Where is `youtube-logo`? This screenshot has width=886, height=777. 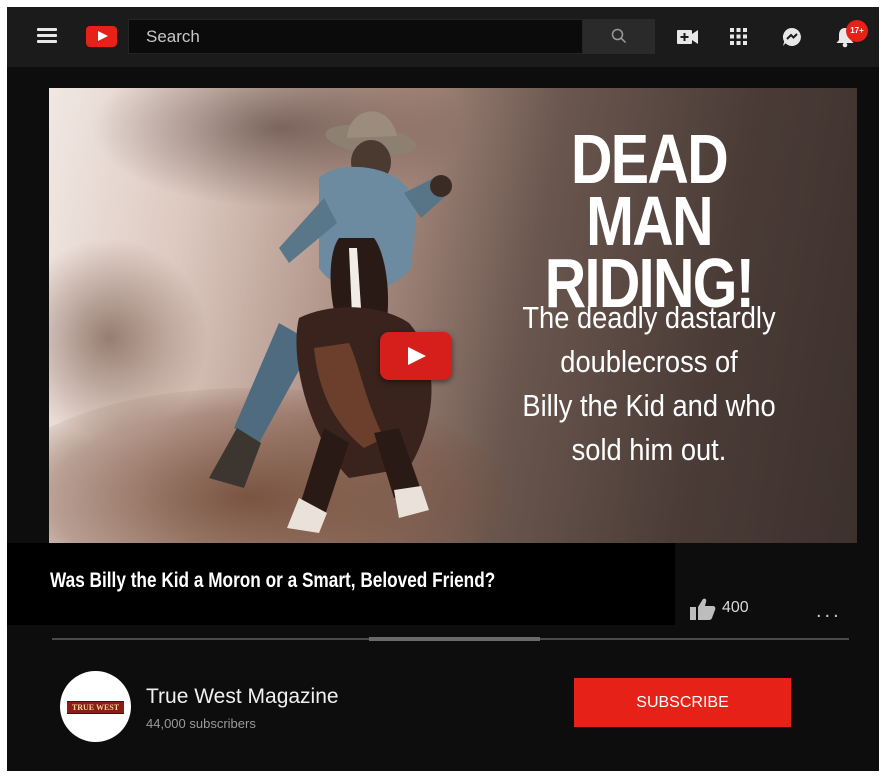 youtube-logo is located at coordinates (101, 36).